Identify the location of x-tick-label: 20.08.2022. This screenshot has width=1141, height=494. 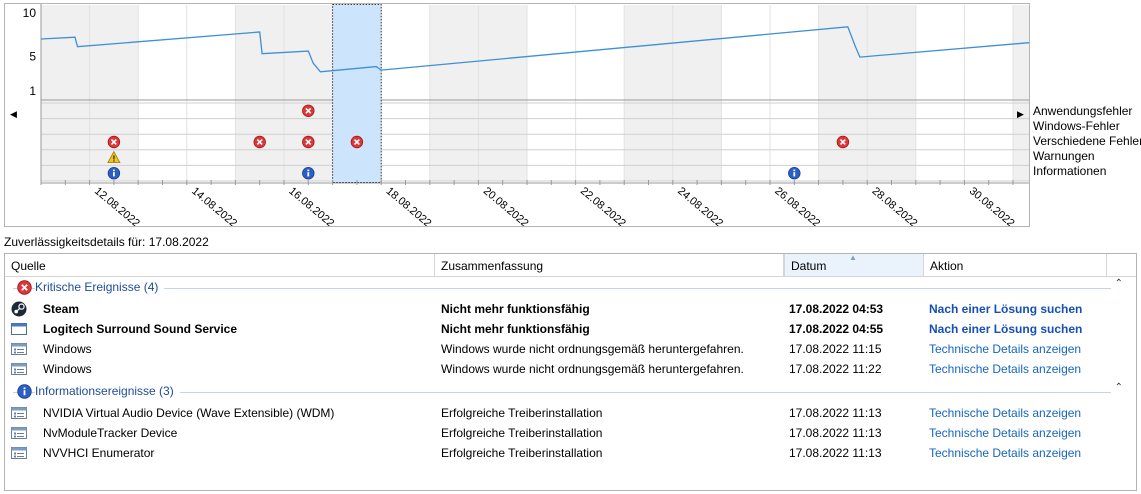
(506, 205).